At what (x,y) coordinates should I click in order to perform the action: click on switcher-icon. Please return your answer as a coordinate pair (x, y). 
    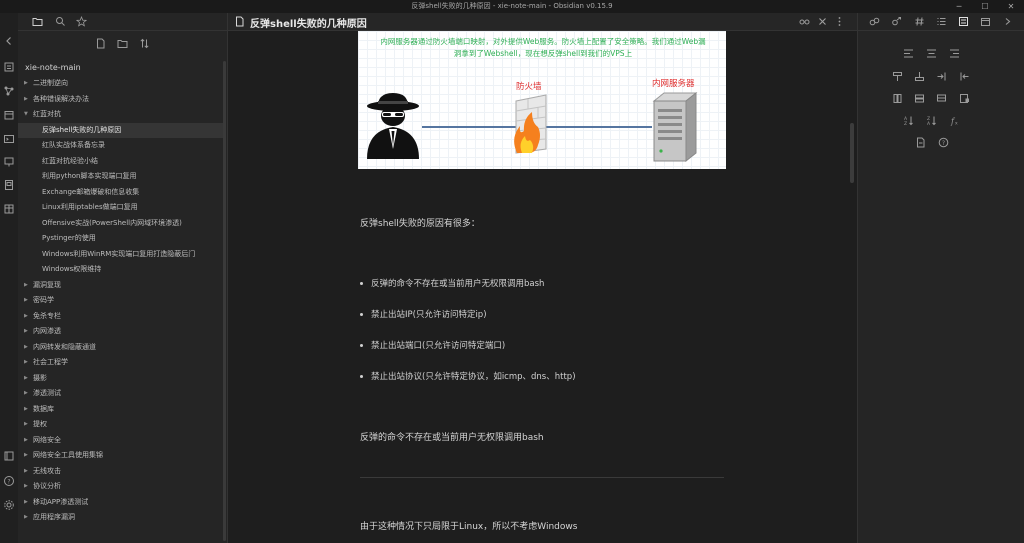
    Looking at the image, I should click on (9, 67).